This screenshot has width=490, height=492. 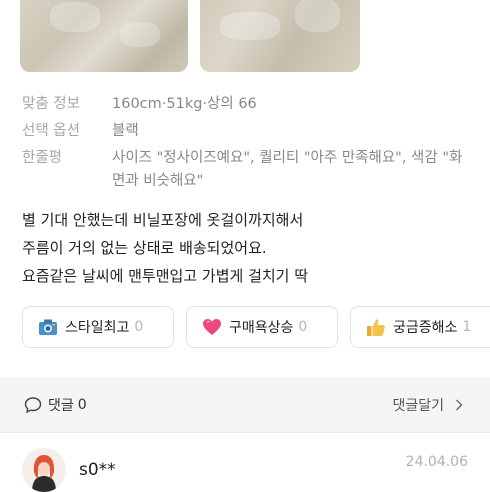 What do you see at coordinates (245, 432) in the screenshot?
I see `divider` at bounding box center [245, 432].